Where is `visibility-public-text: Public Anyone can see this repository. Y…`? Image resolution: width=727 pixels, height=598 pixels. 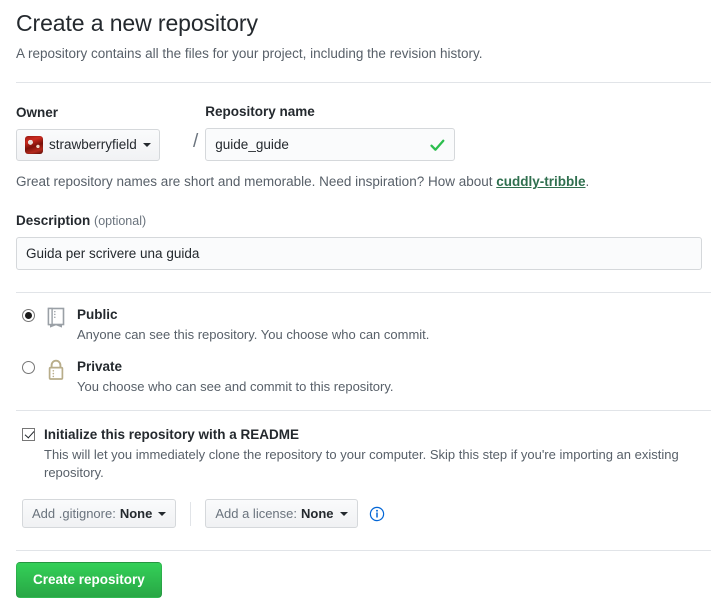 visibility-public-text: Public Anyone can see this repository. Y… is located at coordinates (394, 325).